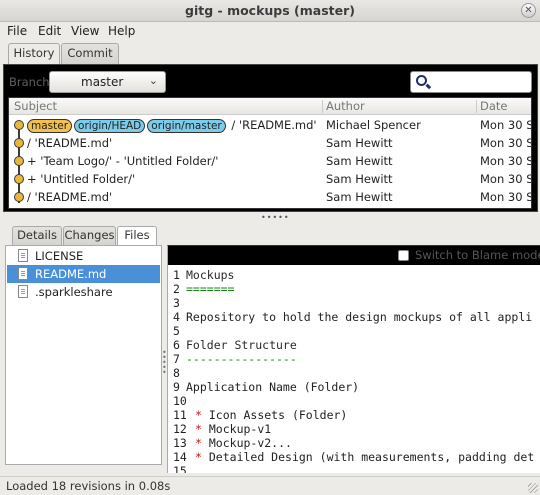  I want to click on code-line: 6 Folder Structure, so click(235, 345).